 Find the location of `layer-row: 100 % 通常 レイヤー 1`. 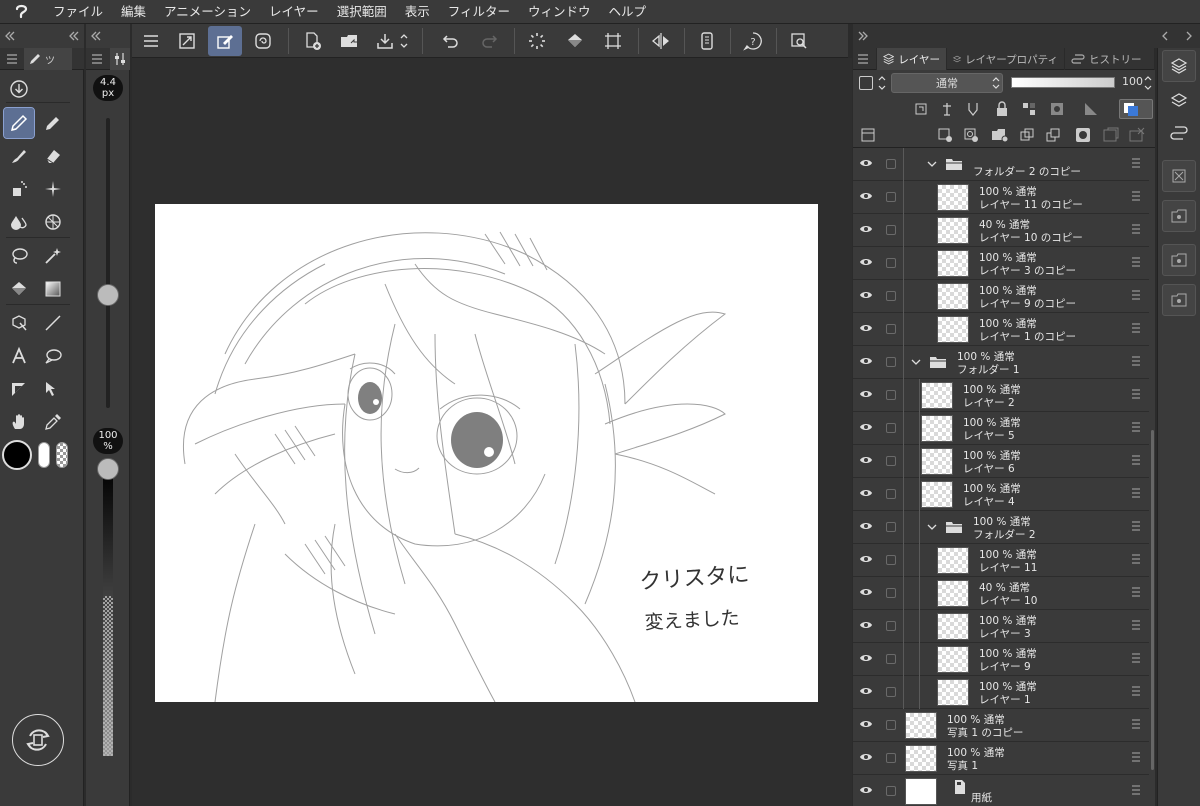

layer-row: 100 % 通常 レイヤー 1 is located at coordinates (1001, 692).